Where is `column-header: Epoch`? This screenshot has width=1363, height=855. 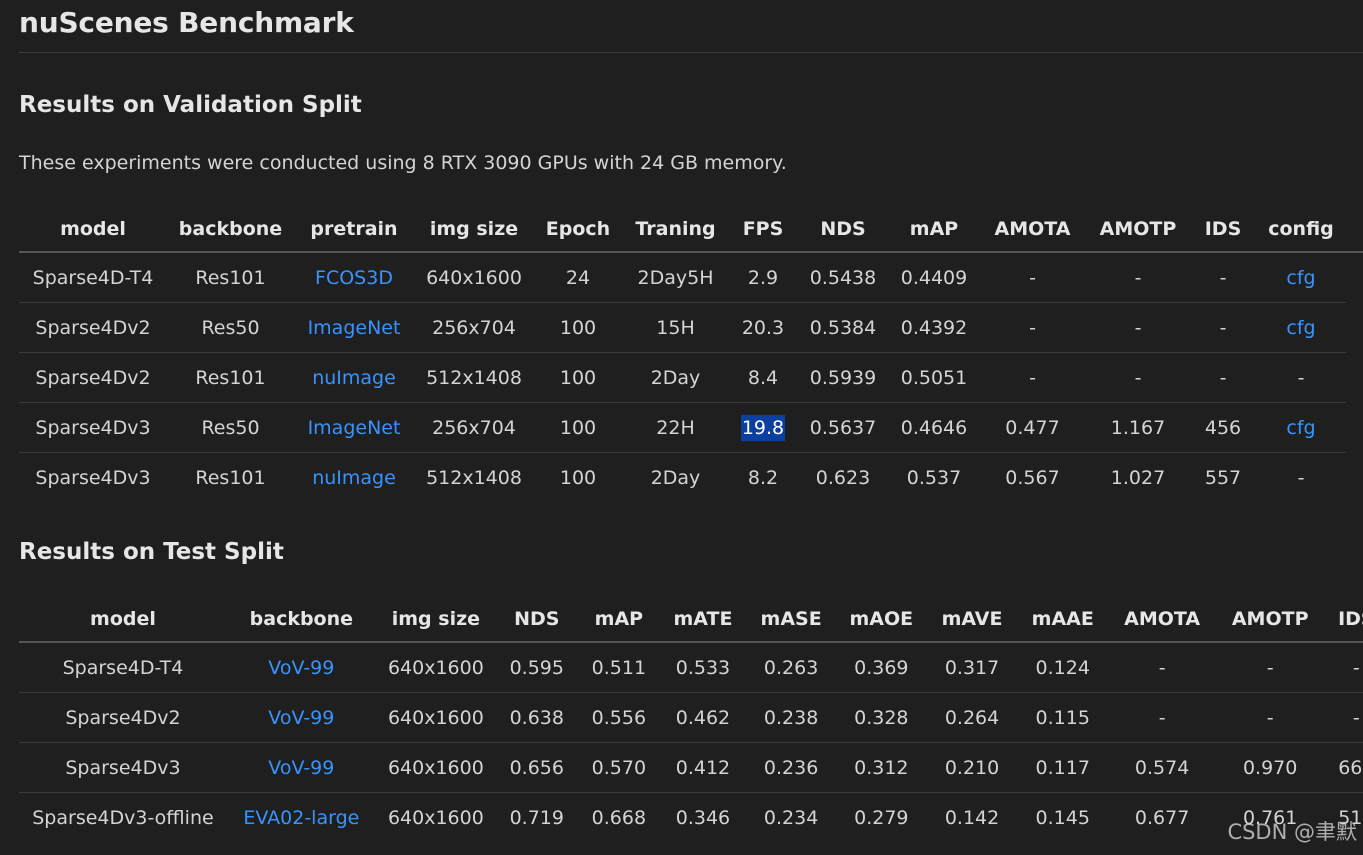
column-header: Epoch is located at coordinates (578, 230).